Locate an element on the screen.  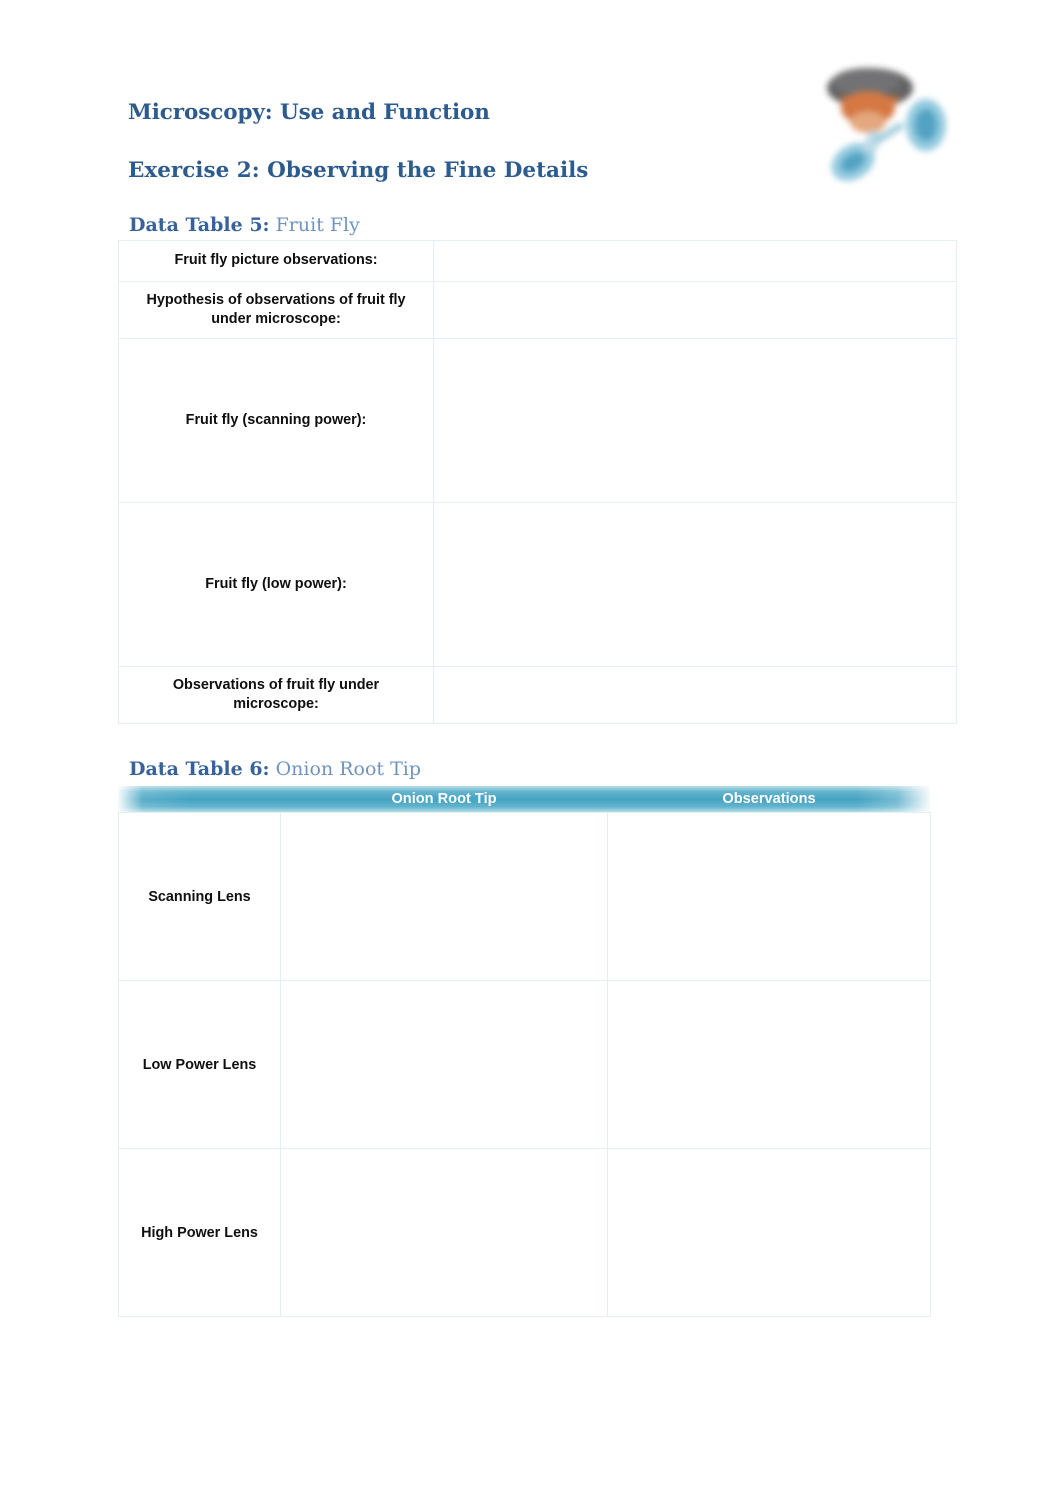
lens-label-cell: Low Power Lens is located at coordinates (199, 1064).